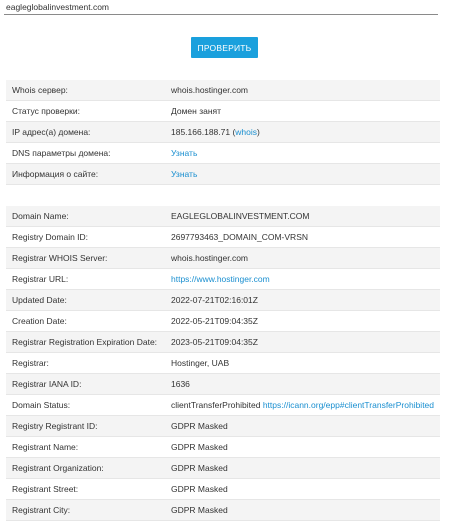 The image size is (451, 521). I want to click on row-label: Registrant City:, so click(41, 510).